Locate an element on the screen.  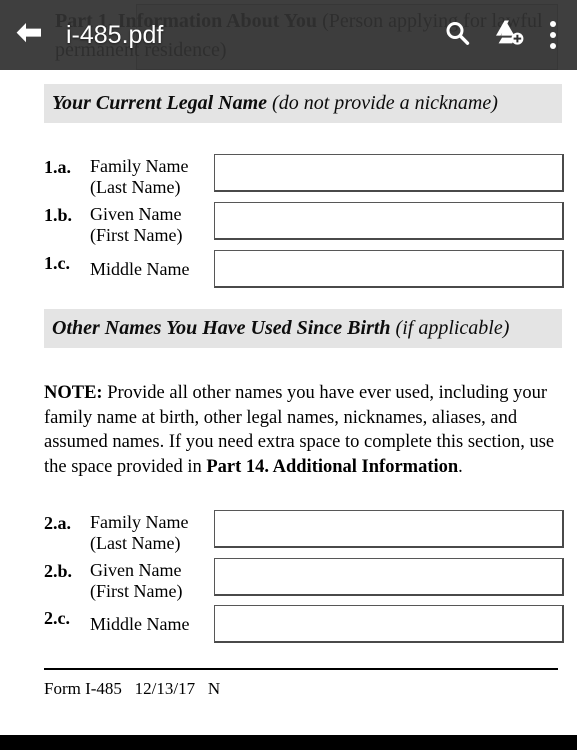
form-row-2b: 2.b. Given Name (First Name) is located at coordinates (304, 580).